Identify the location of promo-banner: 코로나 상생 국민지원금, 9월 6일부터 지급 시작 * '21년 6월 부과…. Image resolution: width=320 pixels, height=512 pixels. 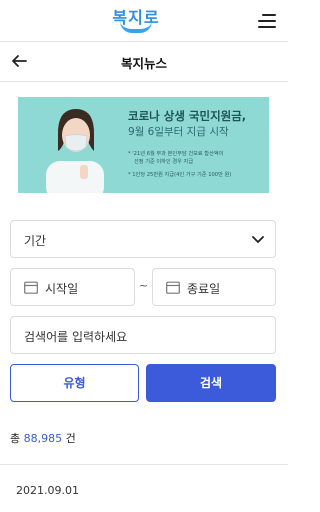
(143, 145).